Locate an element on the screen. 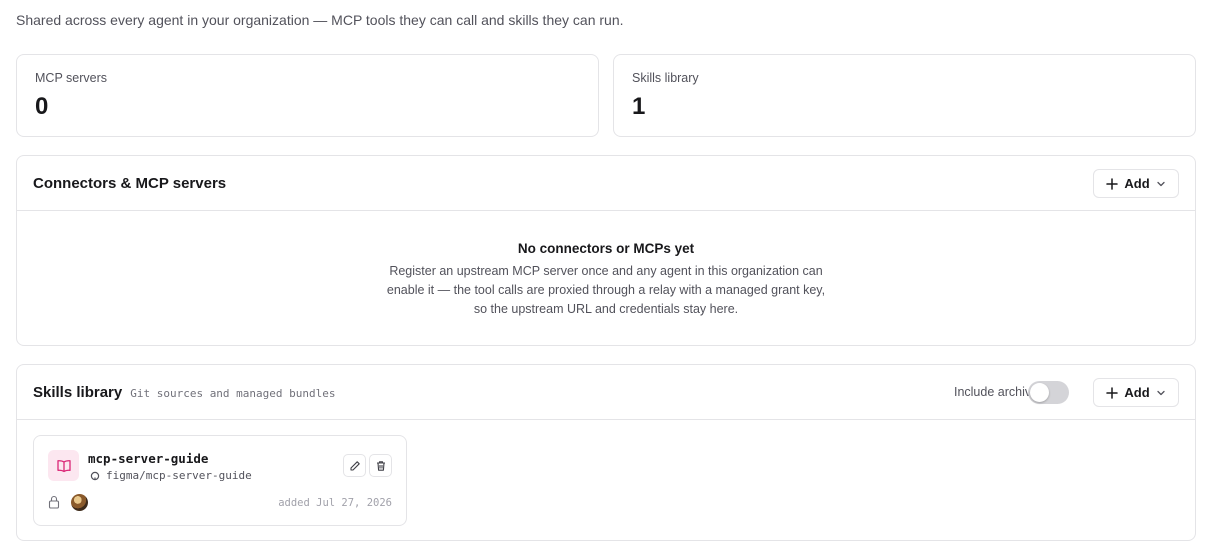 The height and width of the screenshot is (555, 1212). trash-icon is located at coordinates (380, 465).